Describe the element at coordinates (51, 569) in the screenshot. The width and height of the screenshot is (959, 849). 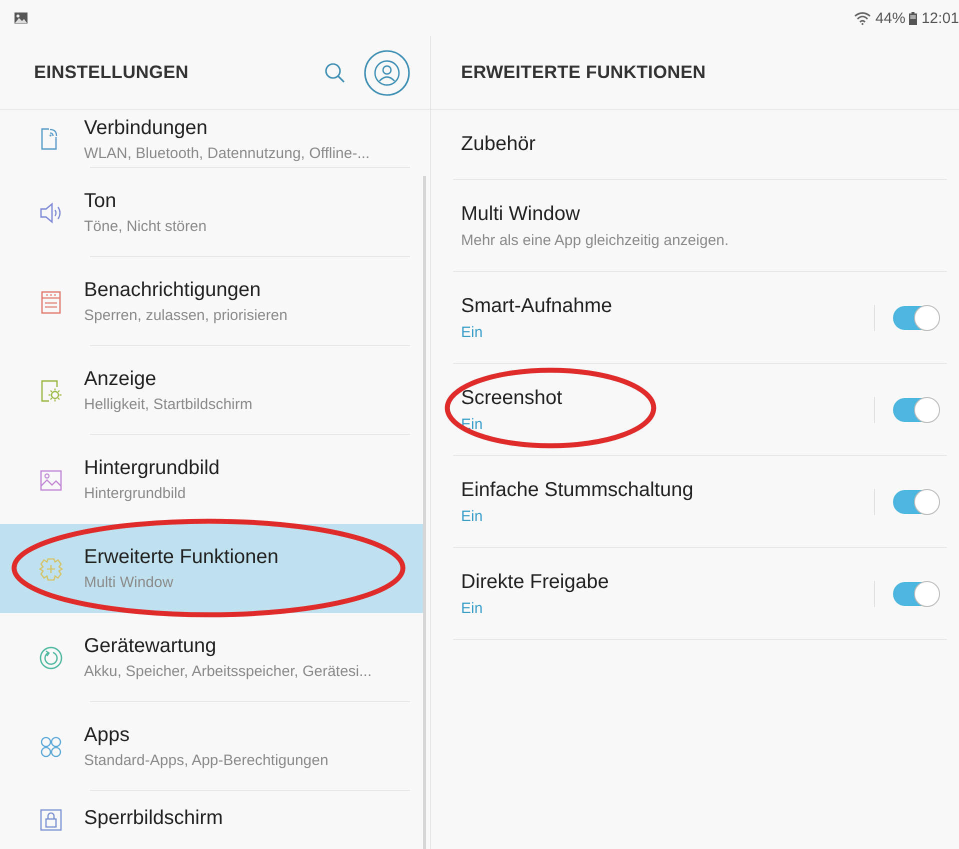
I see `gear-plus-icon` at that location.